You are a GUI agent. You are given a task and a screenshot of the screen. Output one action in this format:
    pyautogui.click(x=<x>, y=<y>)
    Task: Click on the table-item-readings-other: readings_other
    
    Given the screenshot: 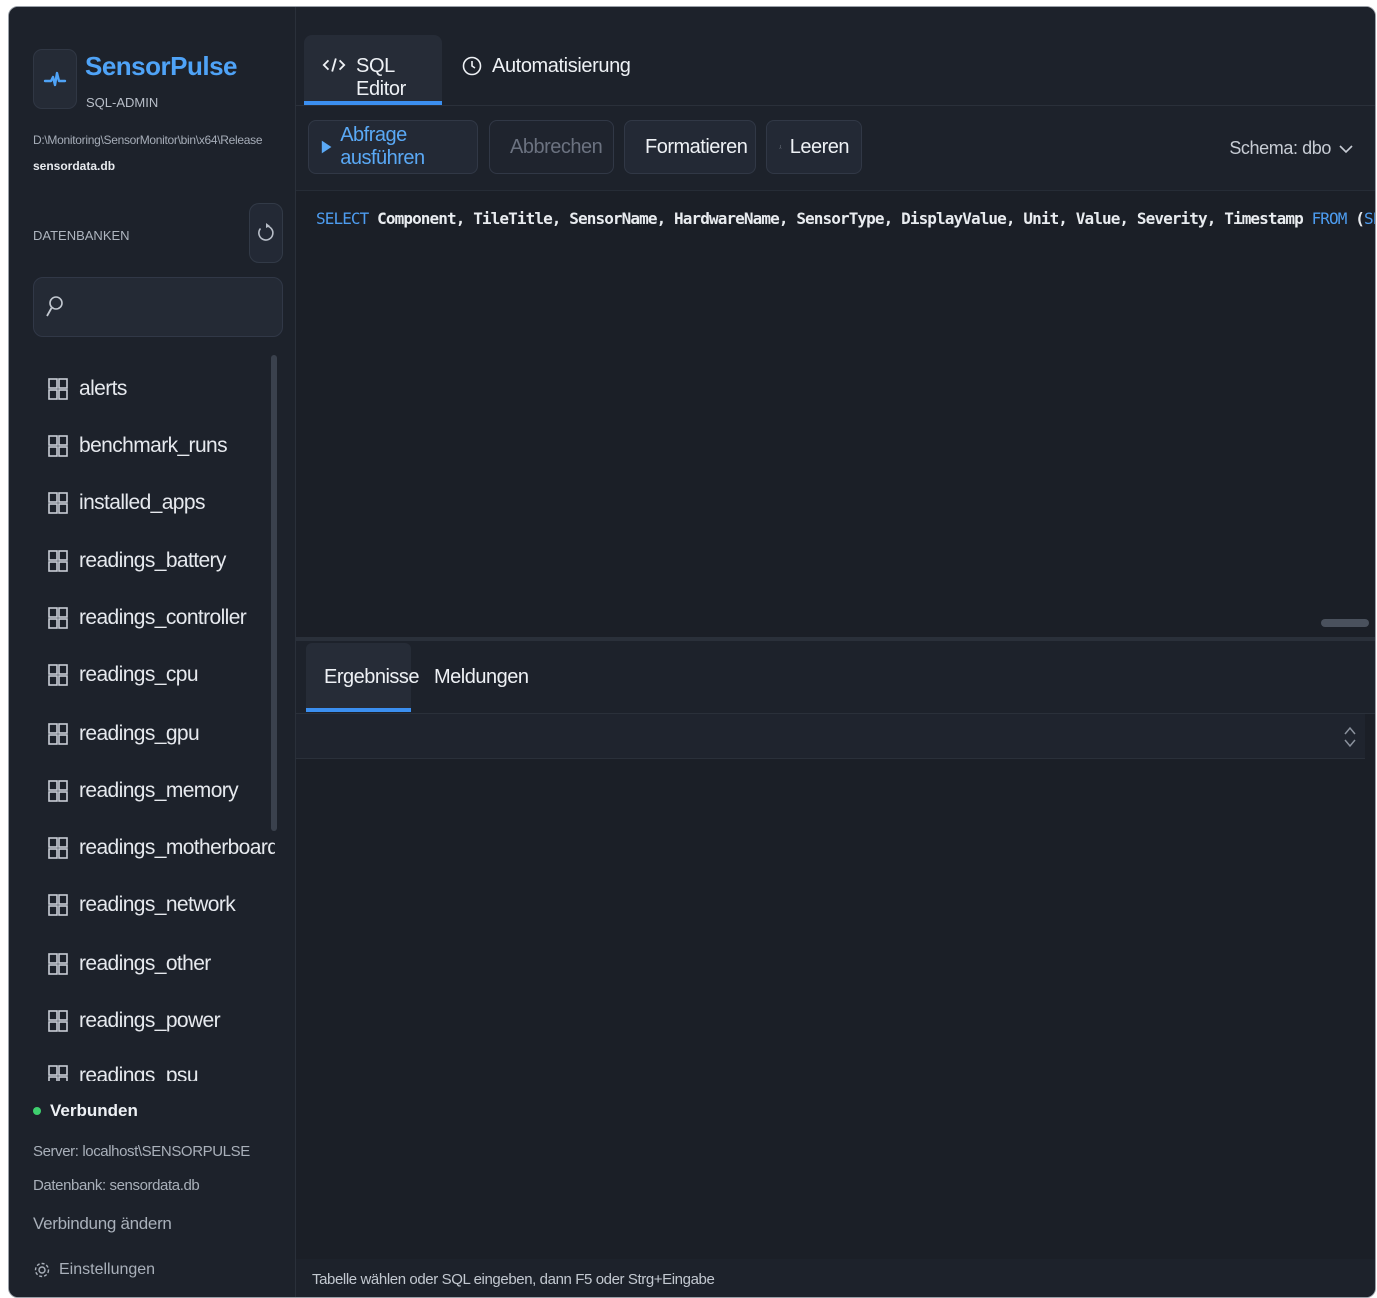 What is the action you would take?
    pyautogui.click(x=129, y=964)
    